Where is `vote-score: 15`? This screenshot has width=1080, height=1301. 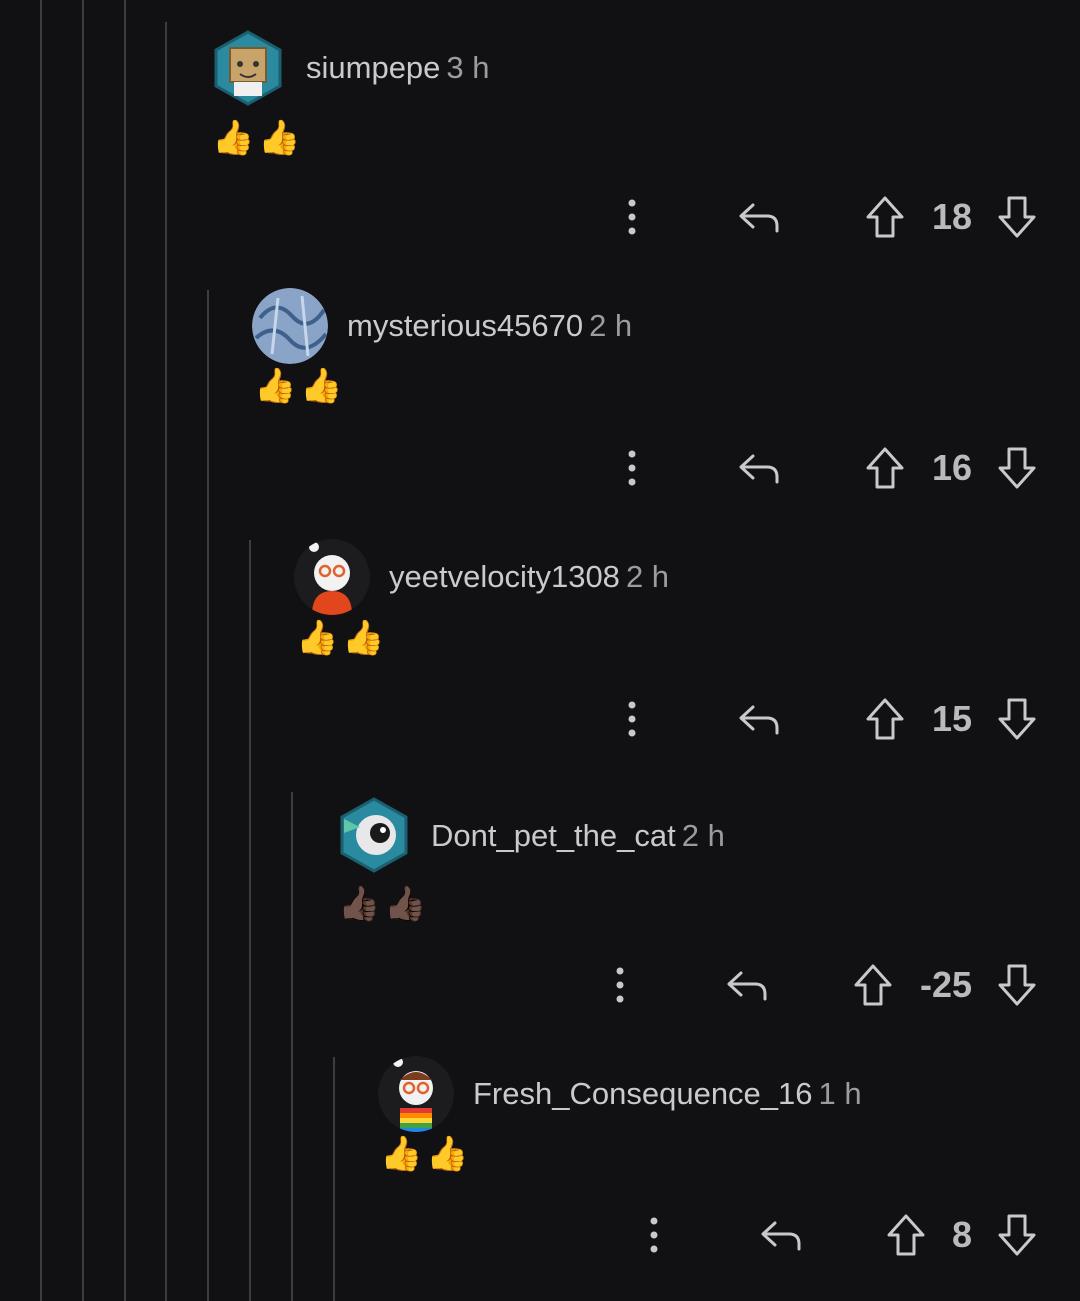
vote-score: 15 is located at coordinates (951, 718).